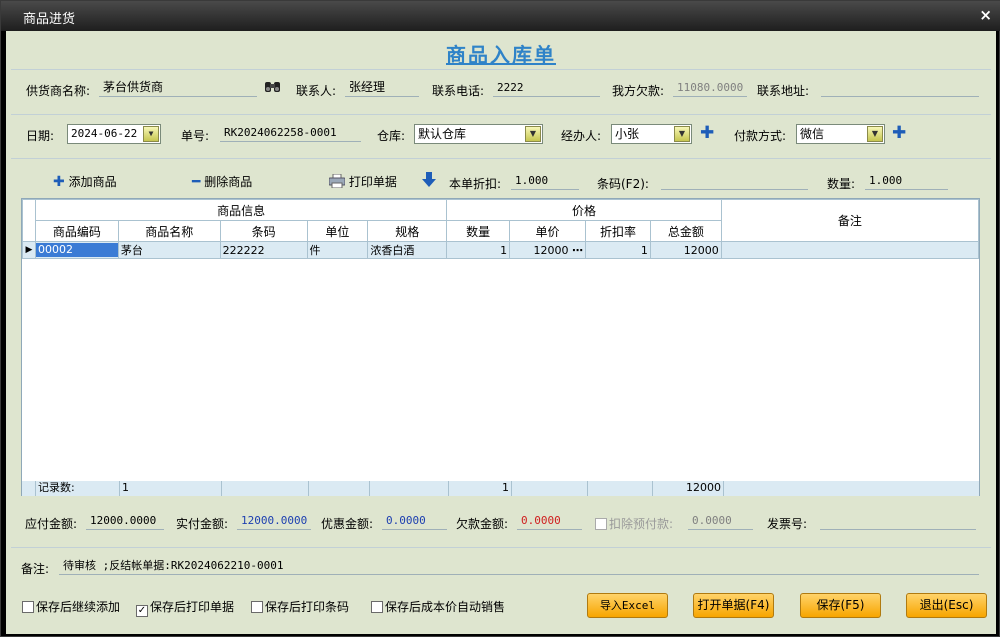 The height and width of the screenshot is (637, 1000). I want to click on minus-icon: ━, so click(196, 182).